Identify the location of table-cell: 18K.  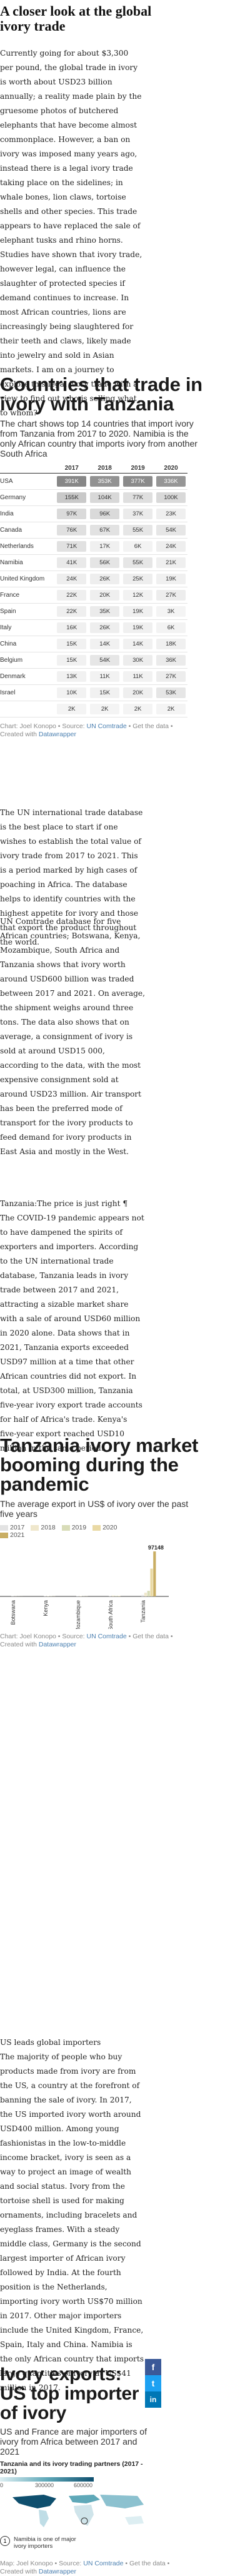
(171, 644).